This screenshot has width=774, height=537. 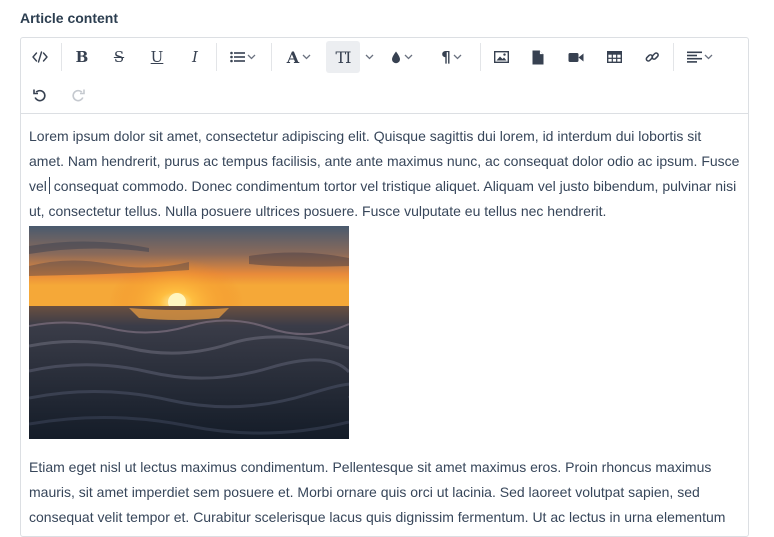 I want to click on underline-icon: U, so click(x=157, y=57).